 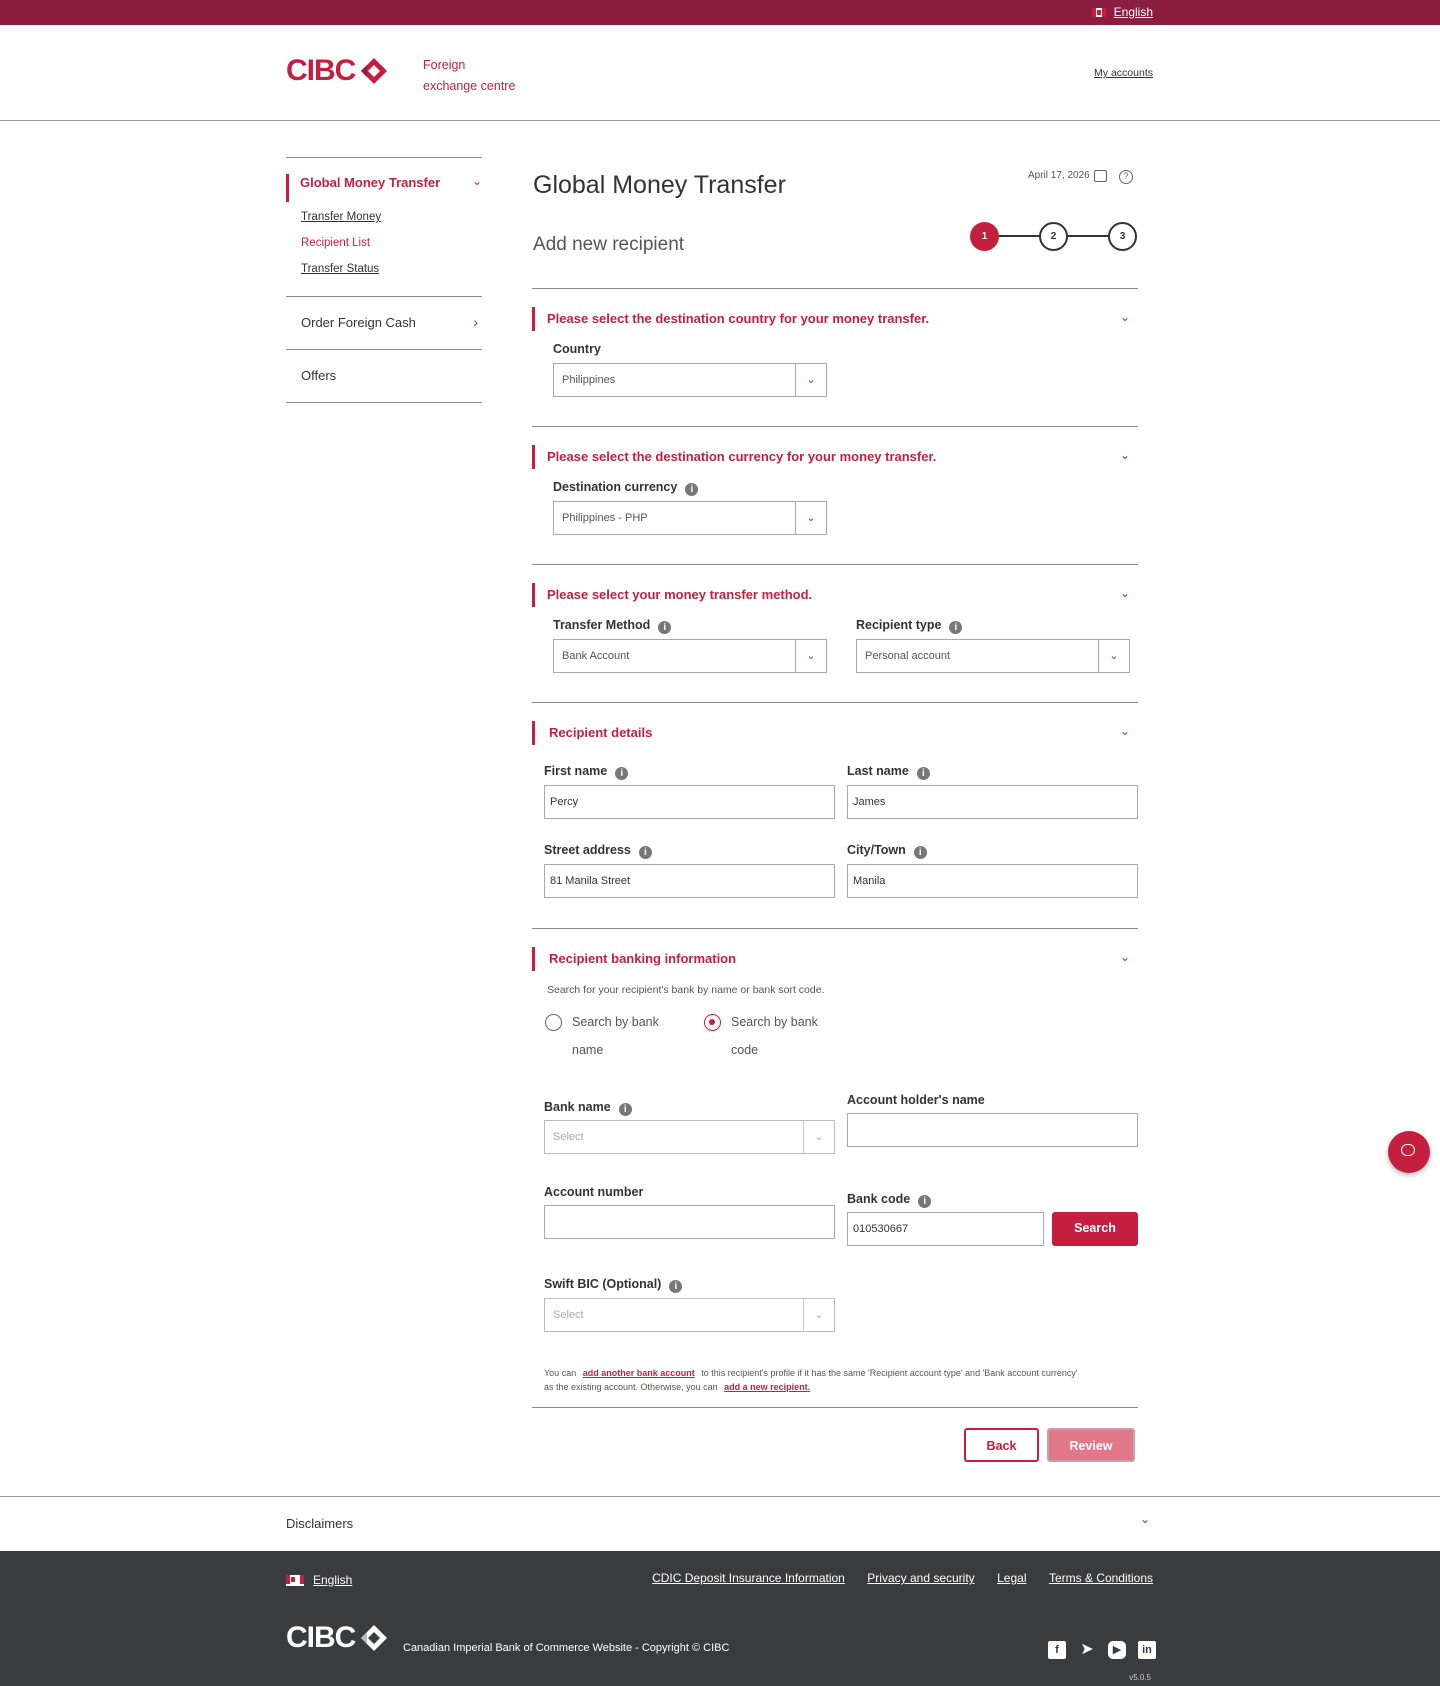 I want to click on step-2: 2, so click(x=1053, y=236).